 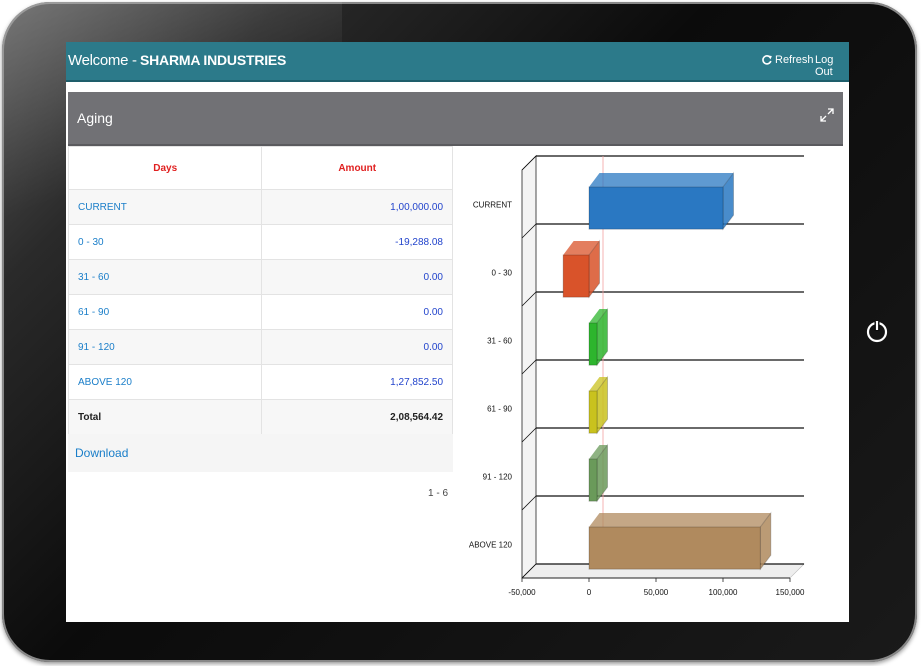 I want to click on row-days-link: 0 - 30, so click(x=165, y=242).